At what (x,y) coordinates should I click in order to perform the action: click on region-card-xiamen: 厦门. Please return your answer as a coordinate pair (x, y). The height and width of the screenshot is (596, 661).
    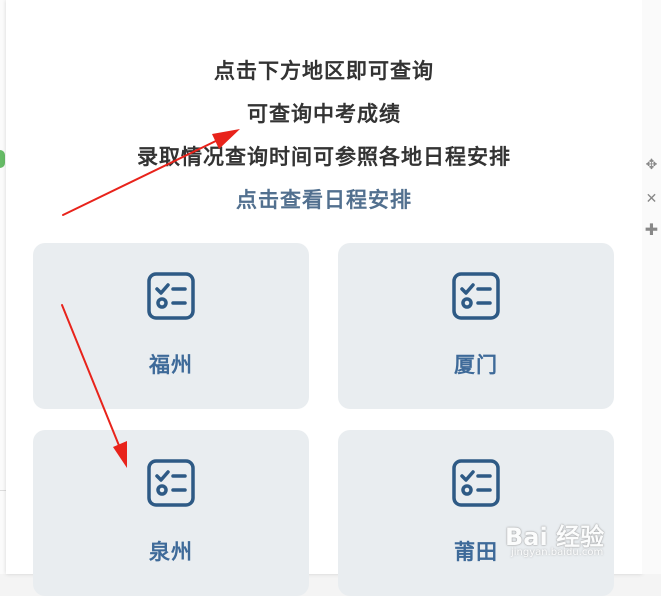
    Looking at the image, I should click on (476, 326).